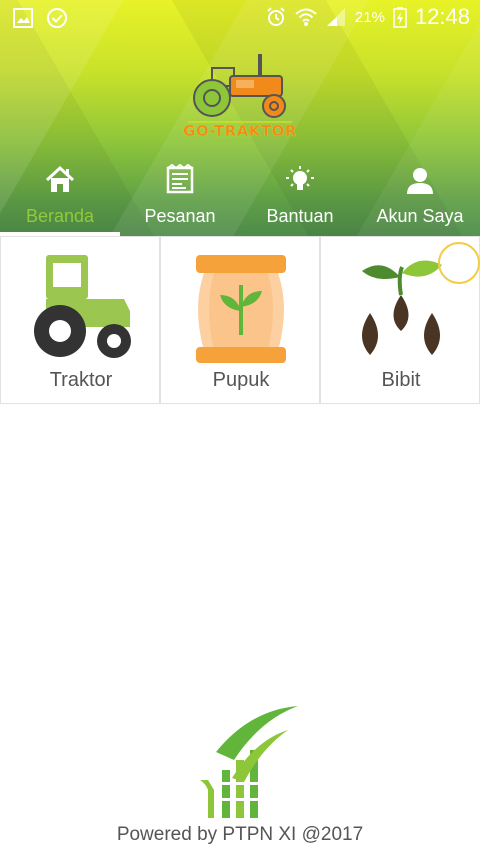  What do you see at coordinates (420, 181) in the screenshot?
I see `user-icon` at bounding box center [420, 181].